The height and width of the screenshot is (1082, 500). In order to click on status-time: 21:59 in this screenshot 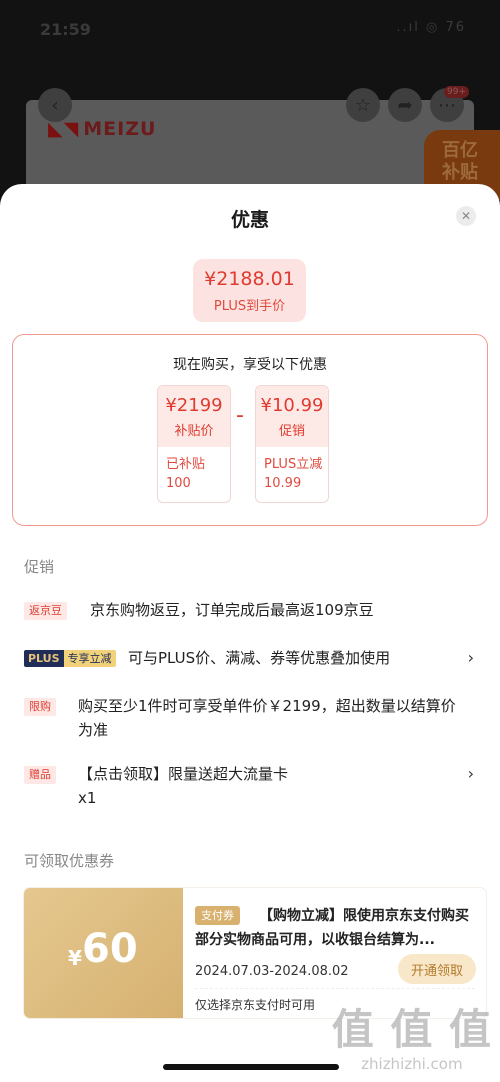, I will do `click(65, 29)`.